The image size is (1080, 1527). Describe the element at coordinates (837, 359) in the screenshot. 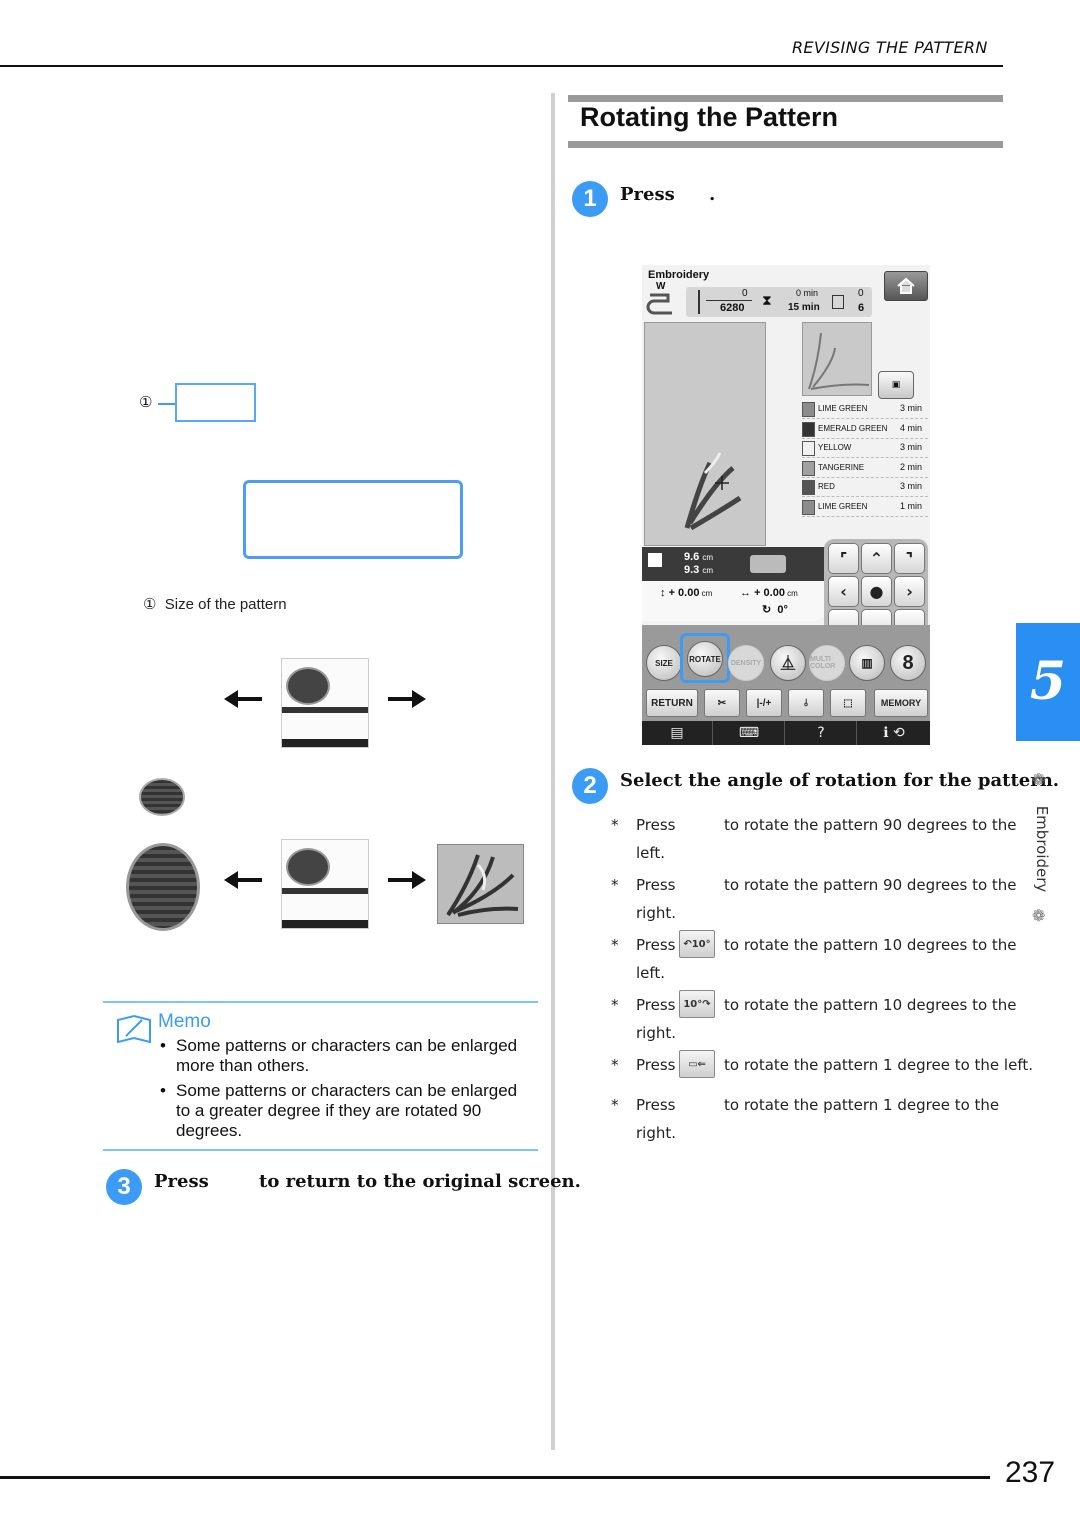

I see `pattern-preview-thumbnail` at that location.